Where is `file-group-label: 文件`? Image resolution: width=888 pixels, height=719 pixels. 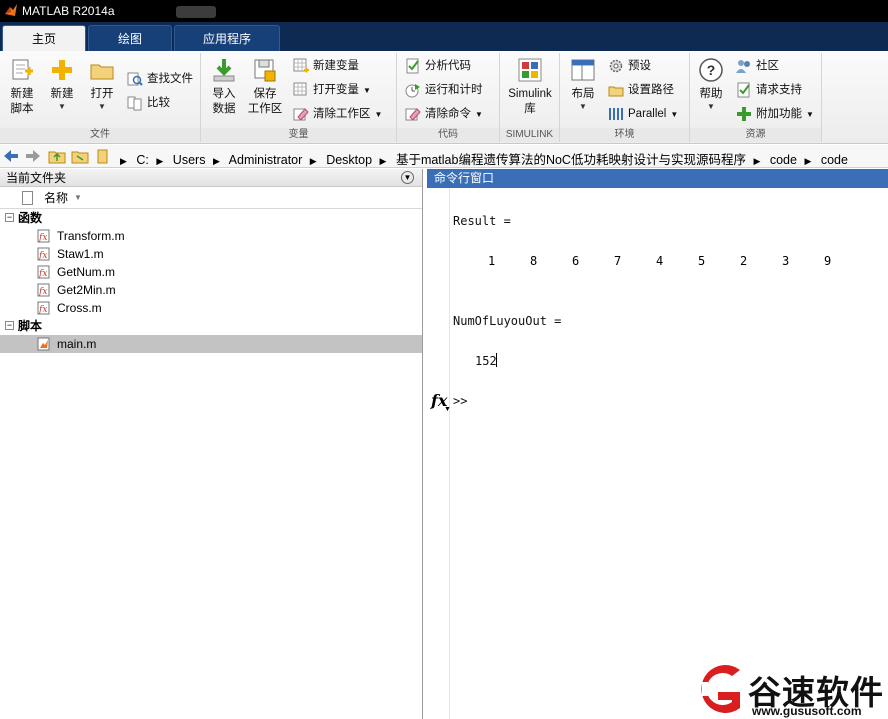 file-group-label: 文件 is located at coordinates (100, 135).